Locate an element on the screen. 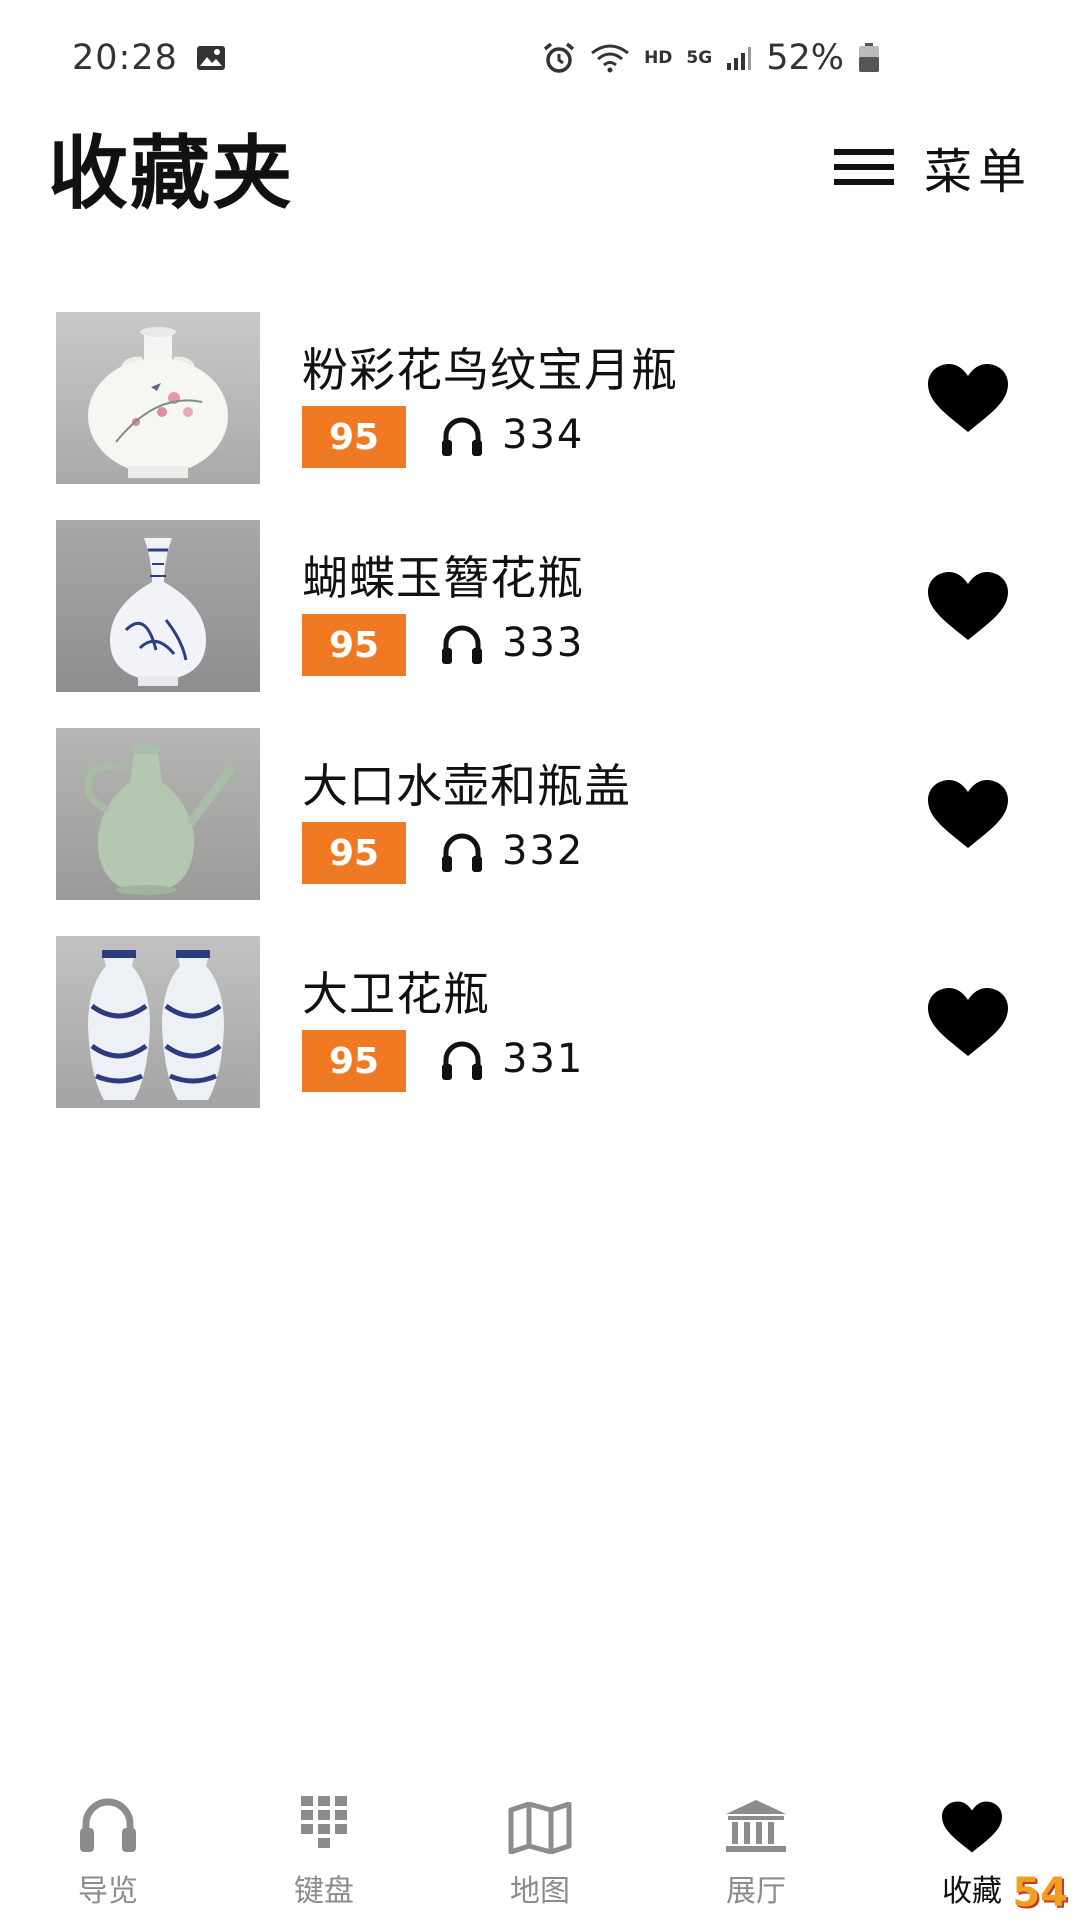 The image size is (1080, 1920). list-item: 大口水壶和瓶盖 95 332 is located at coordinates (540, 832).